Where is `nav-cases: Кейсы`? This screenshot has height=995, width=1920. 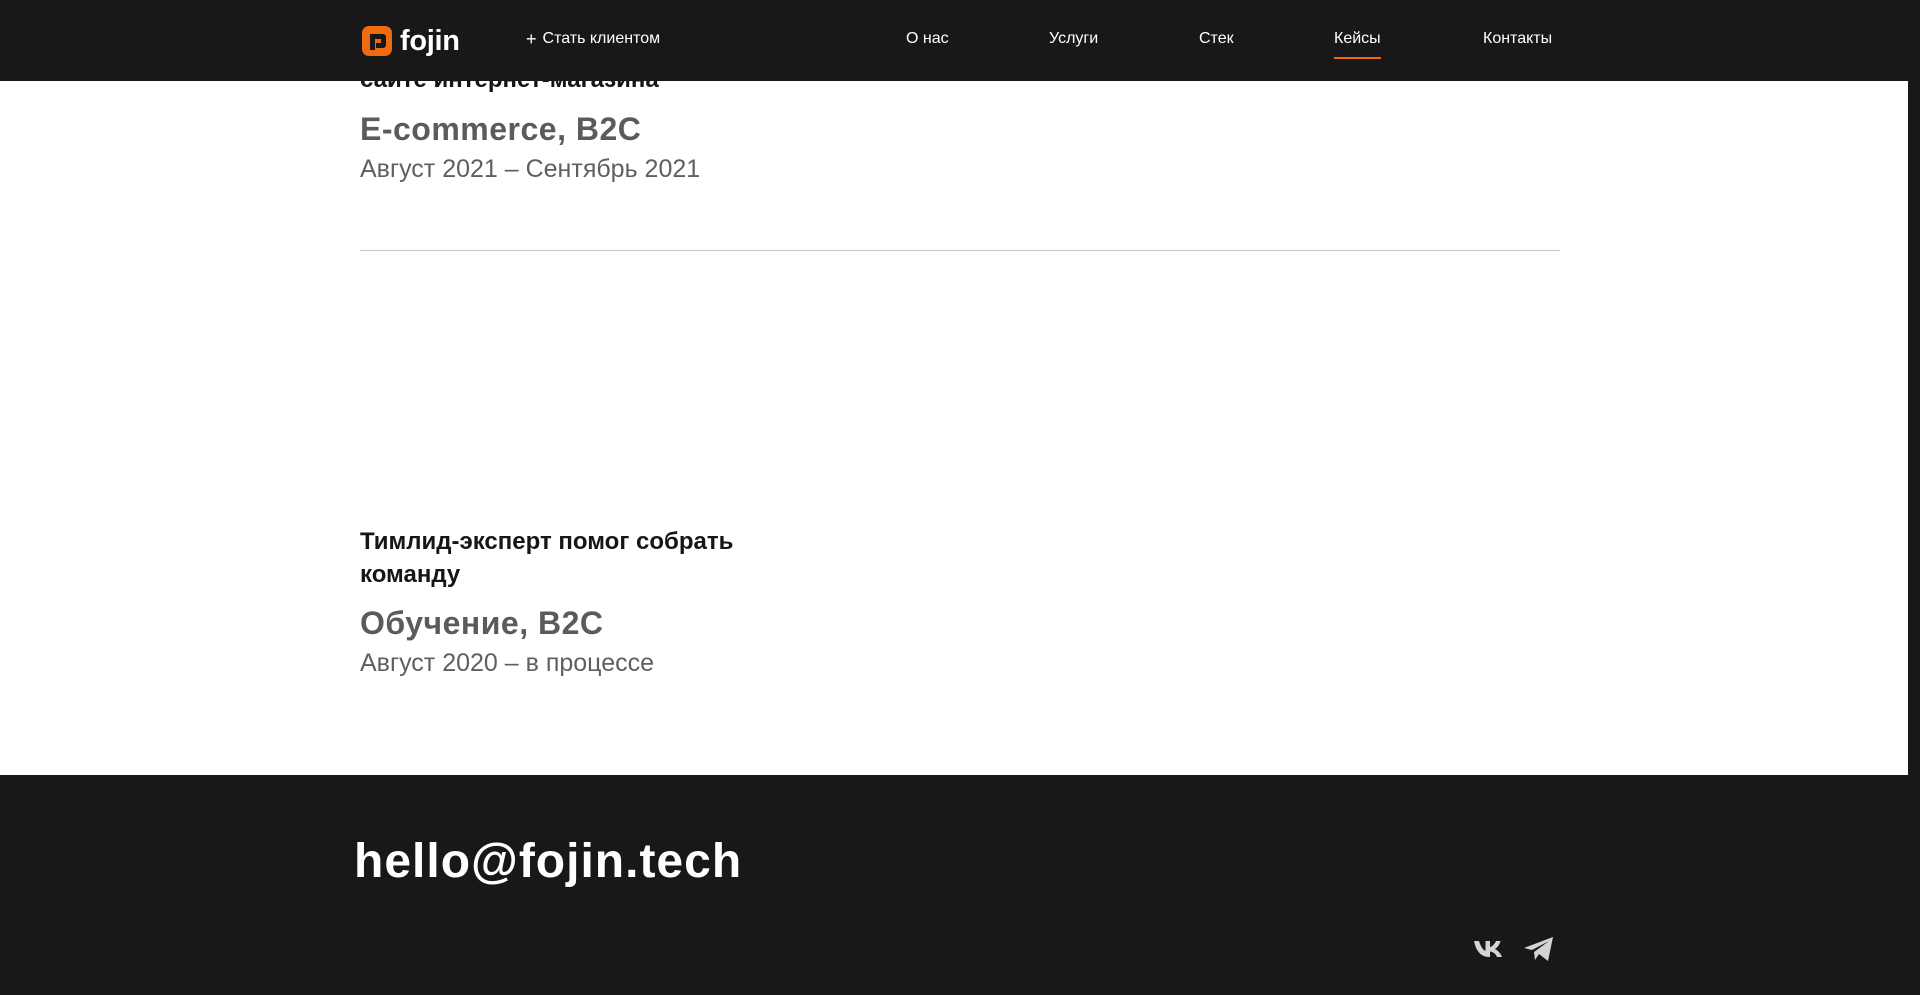 nav-cases: Кейсы is located at coordinates (1357, 44).